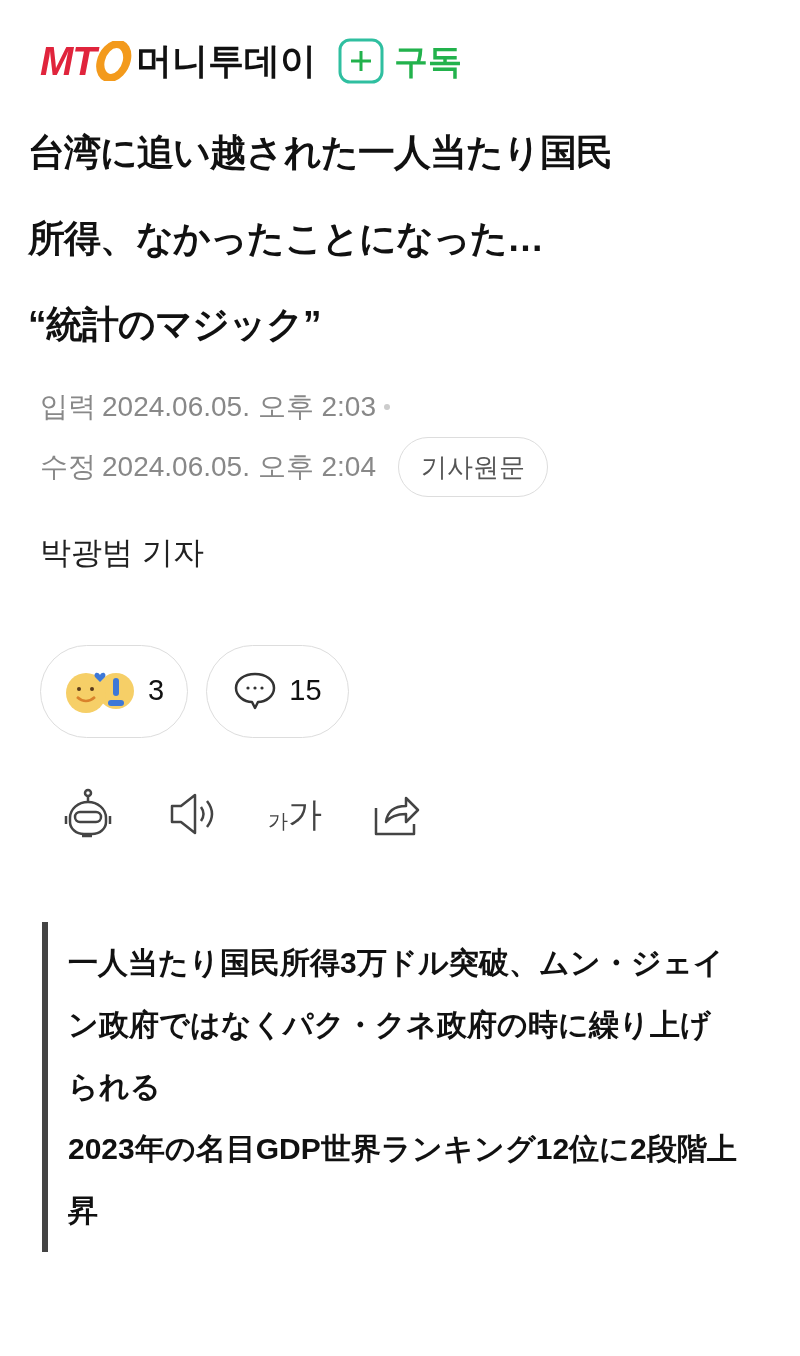  Describe the element at coordinates (225, 61) in the screenshot. I see `logo-name: 머니투데이` at that location.